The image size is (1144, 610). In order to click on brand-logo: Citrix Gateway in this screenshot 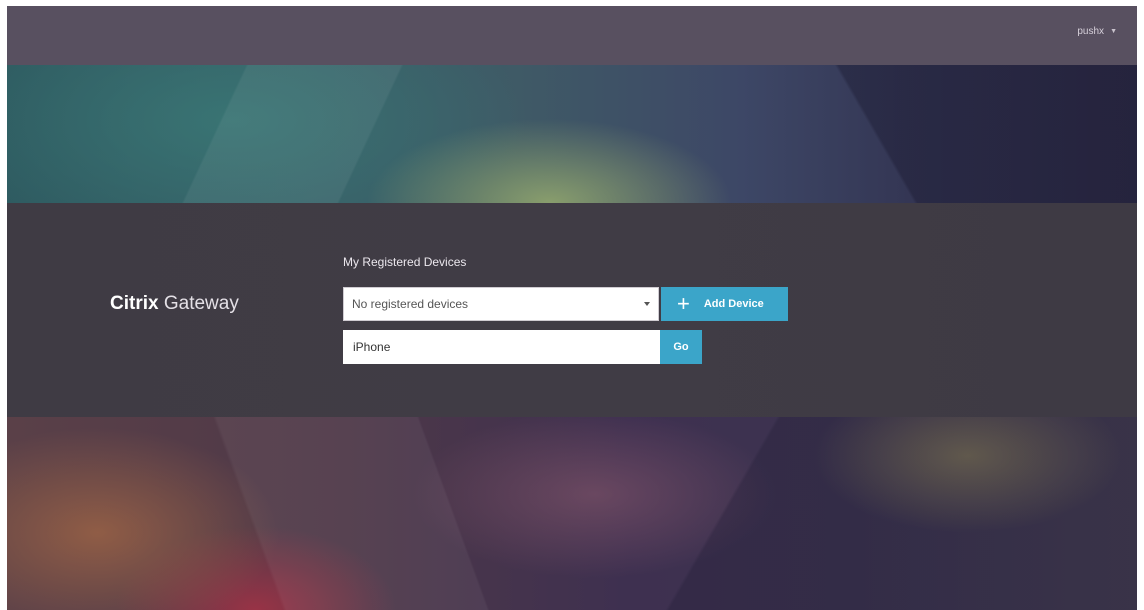, I will do `click(174, 304)`.